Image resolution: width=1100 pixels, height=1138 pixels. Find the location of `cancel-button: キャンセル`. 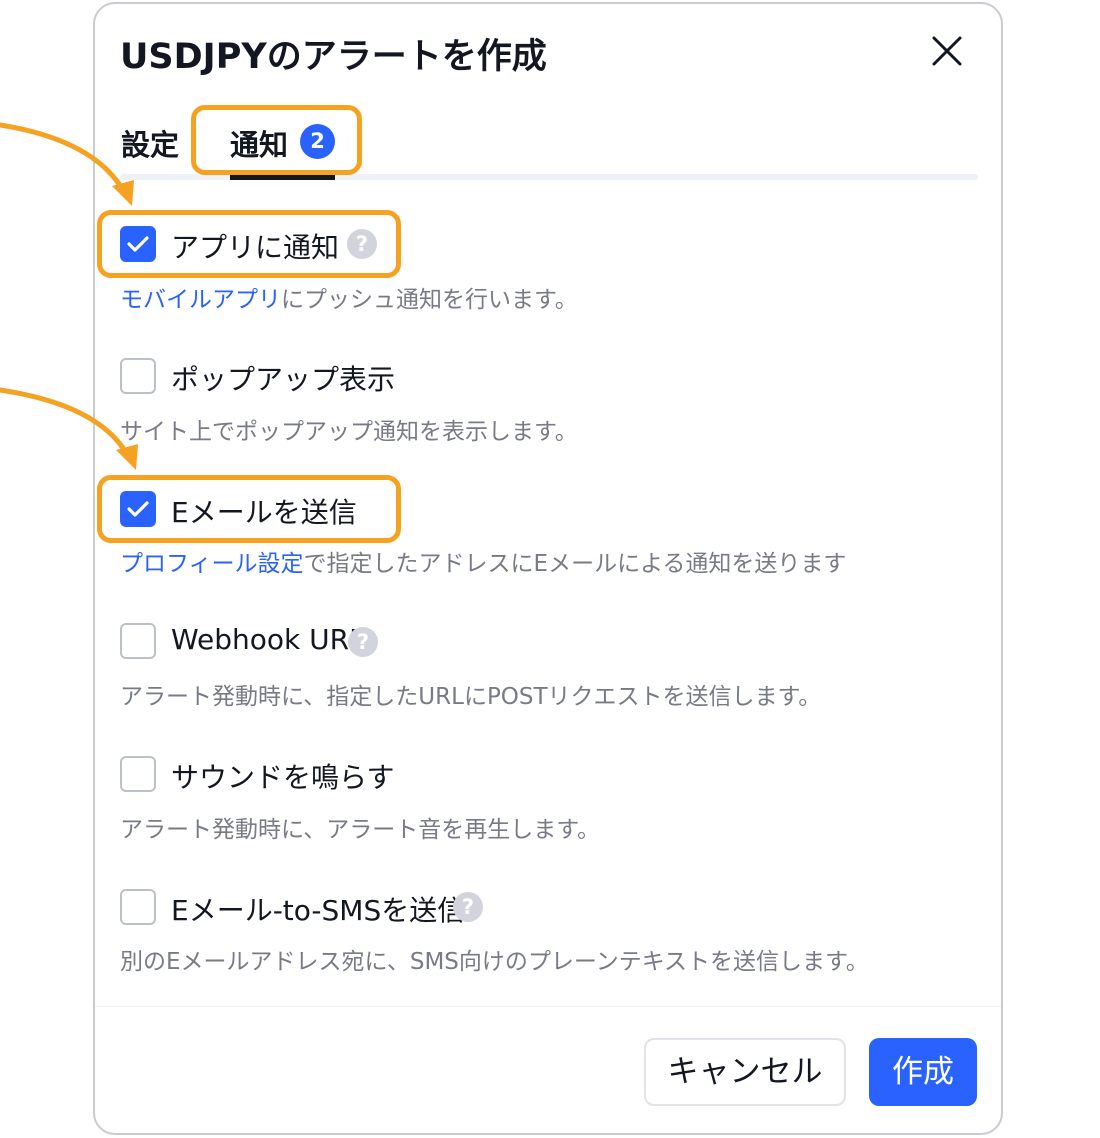

cancel-button: キャンセル is located at coordinates (745, 1072).